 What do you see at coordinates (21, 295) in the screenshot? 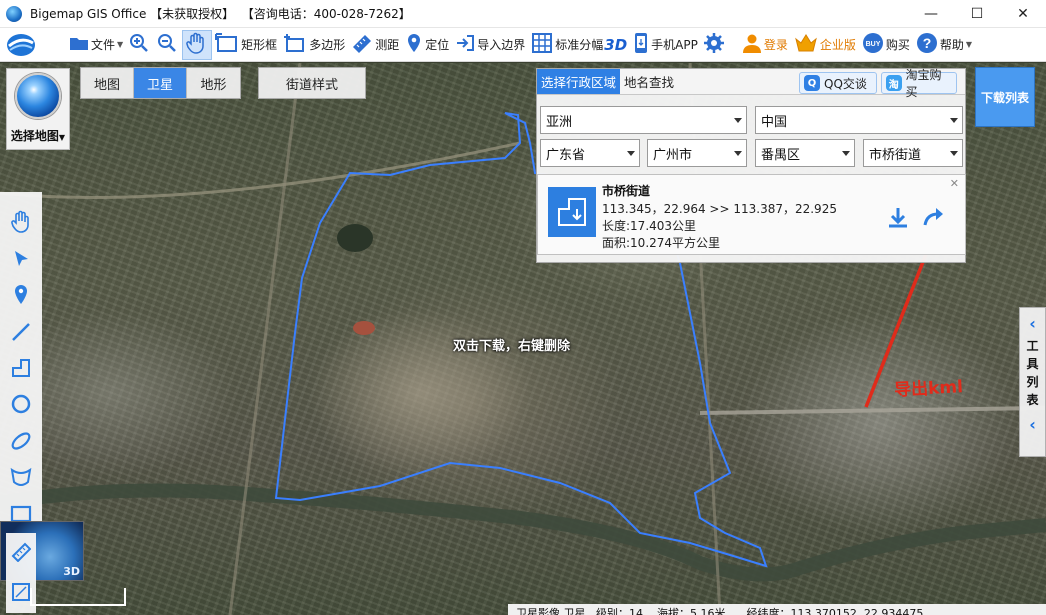
I see `marker-tool` at bounding box center [21, 295].